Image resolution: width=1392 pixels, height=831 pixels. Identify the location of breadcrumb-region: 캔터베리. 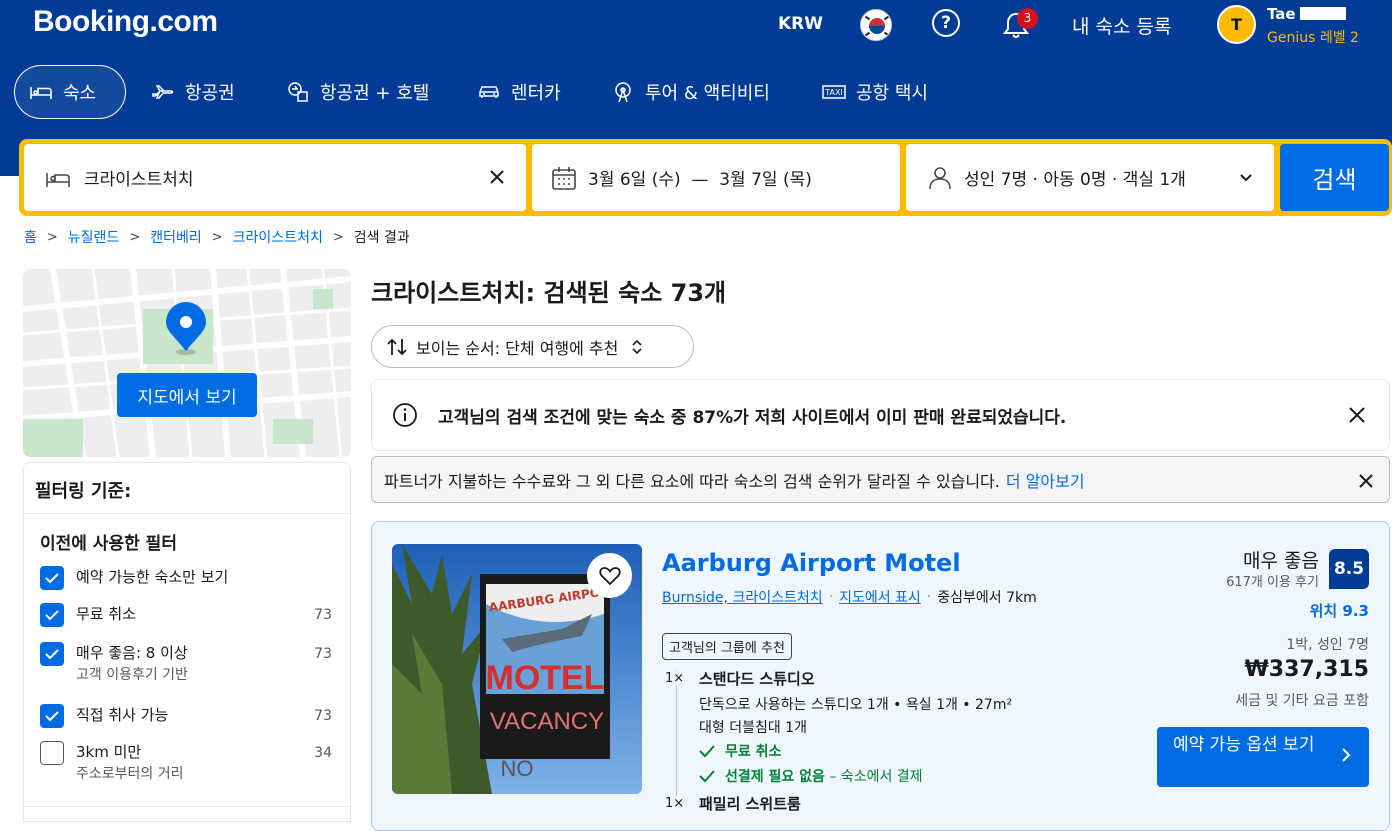
(176, 237).